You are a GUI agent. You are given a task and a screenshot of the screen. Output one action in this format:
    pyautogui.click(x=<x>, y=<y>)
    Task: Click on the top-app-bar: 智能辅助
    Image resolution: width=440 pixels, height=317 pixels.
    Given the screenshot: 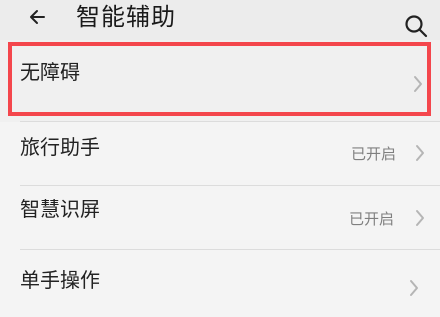 What is the action you would take?
    pyautogui.click(x=220, y=20)
    